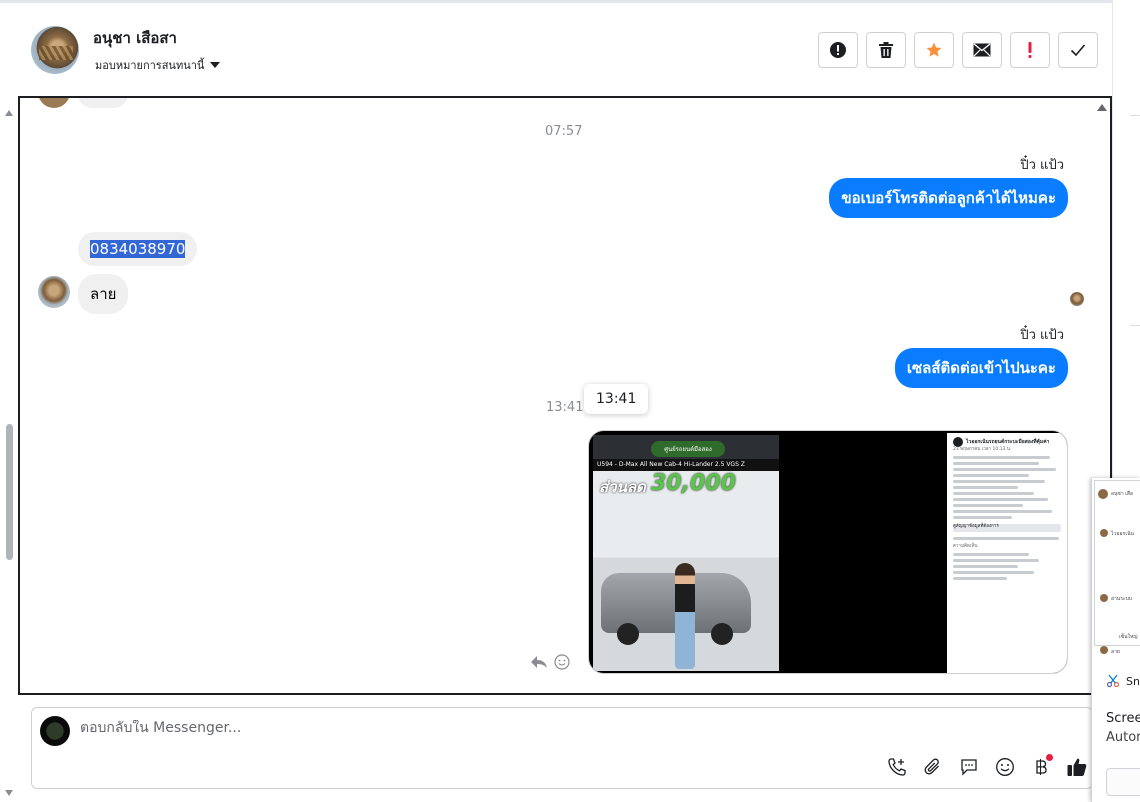 The width and height of the screenshot is (1140, 802). Describe the element at coordinates (54, 292) in the screenshot. I see `contact-avatar-small` at that location.